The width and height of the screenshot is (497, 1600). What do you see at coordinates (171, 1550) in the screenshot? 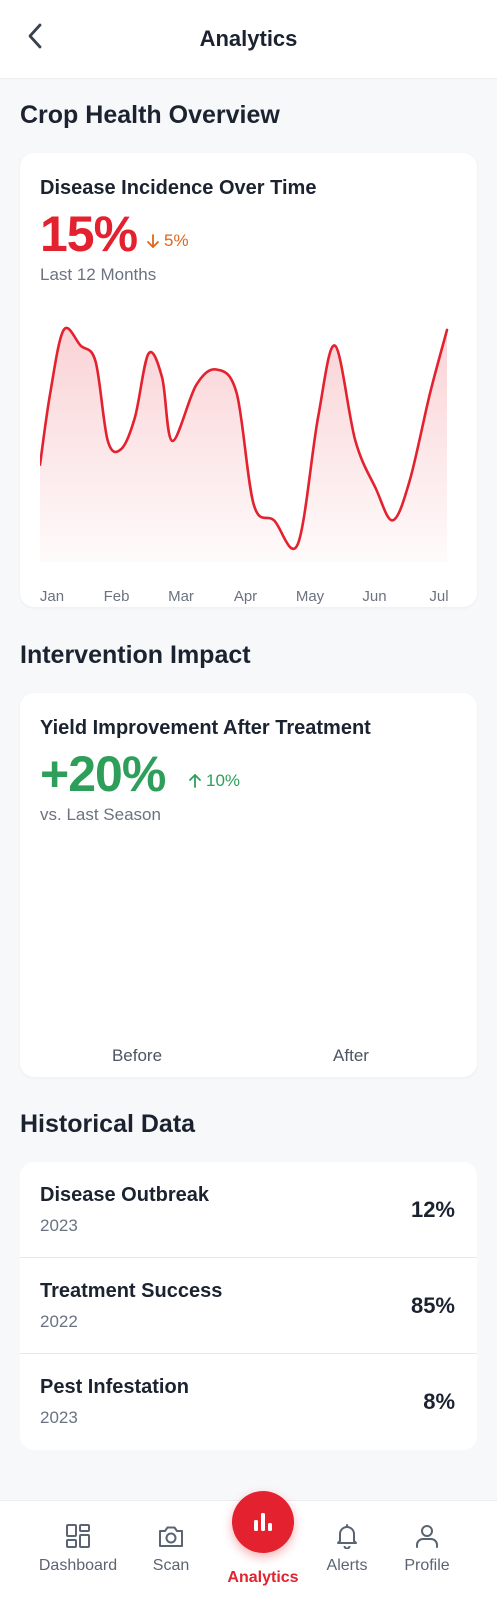
I see `nav-item-scan: Scan` at bounding box center [171, 1550].